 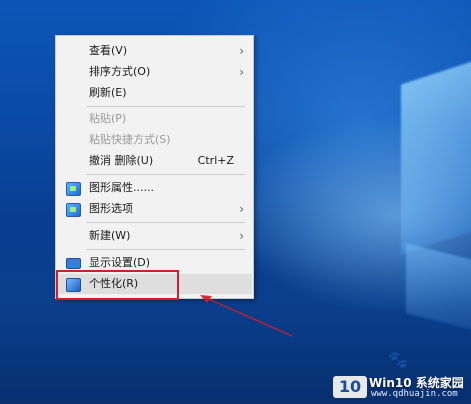 I want to click on watermark-logo: 10, so click(x=350, y=387).